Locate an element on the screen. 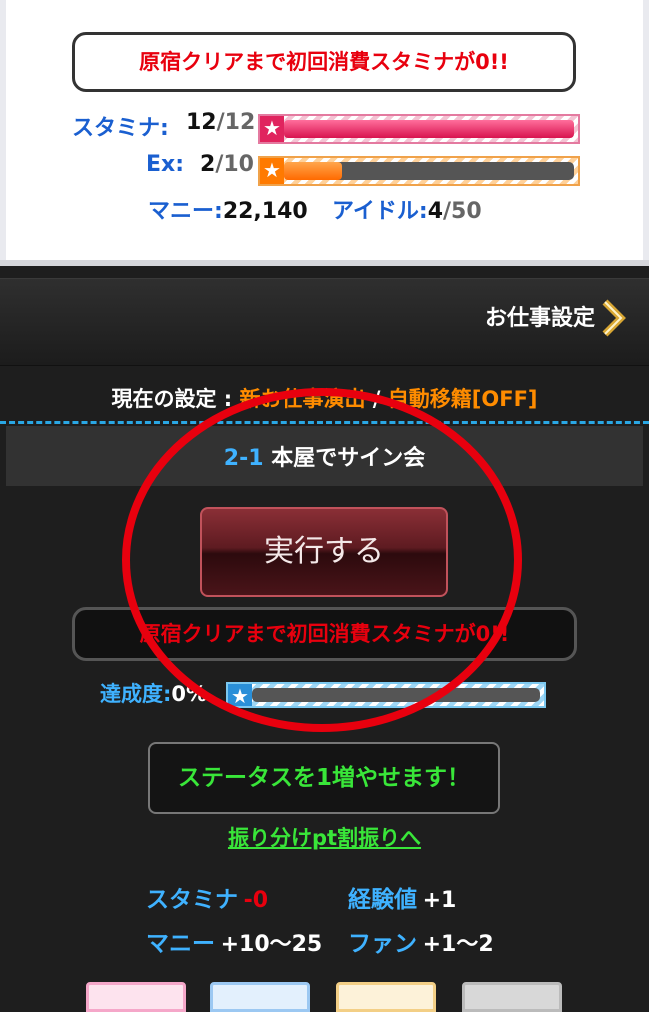 The height and width of the screenshot is (1012, 649). stamina-notice: 原宿クリアまで初回消費スタミナが0!! is located at coordinates (324, 62).